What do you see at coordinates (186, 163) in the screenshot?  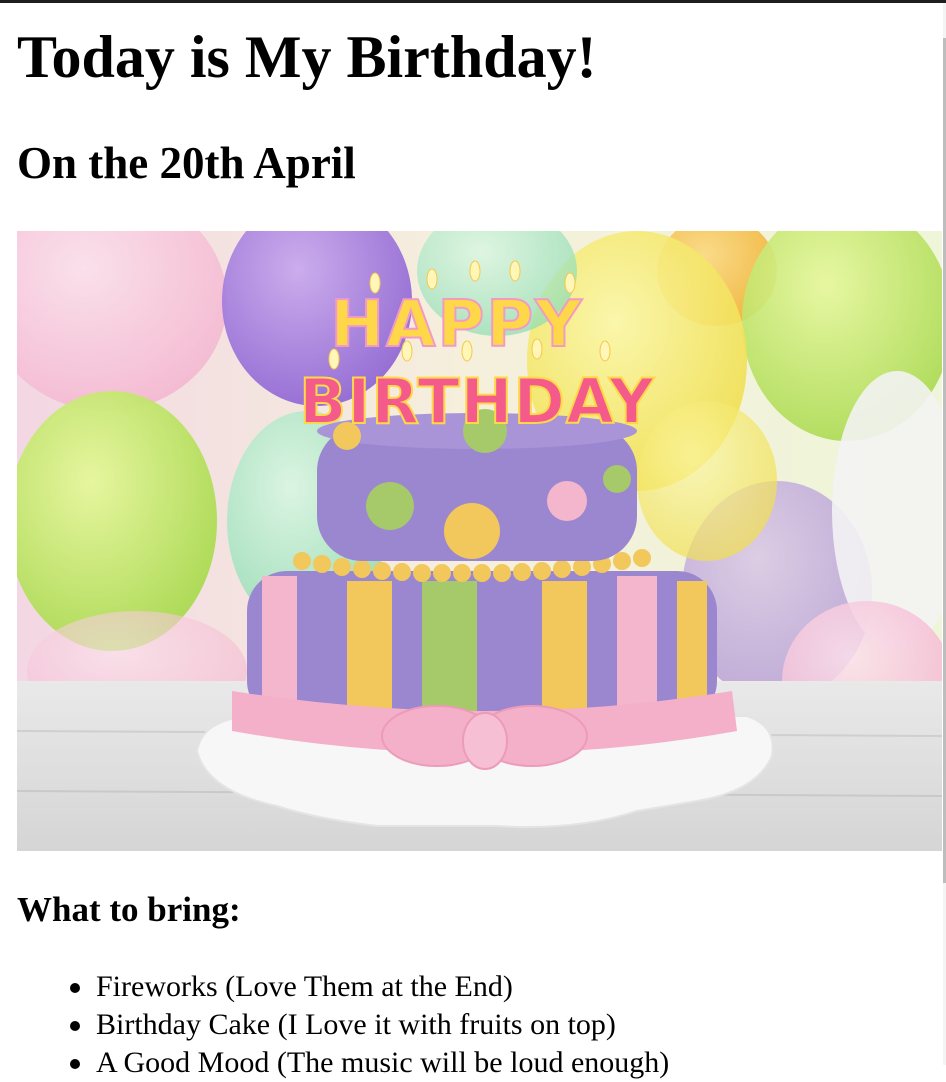 I see `date-heading: On the 20th April` at bounding box center [186, 163].